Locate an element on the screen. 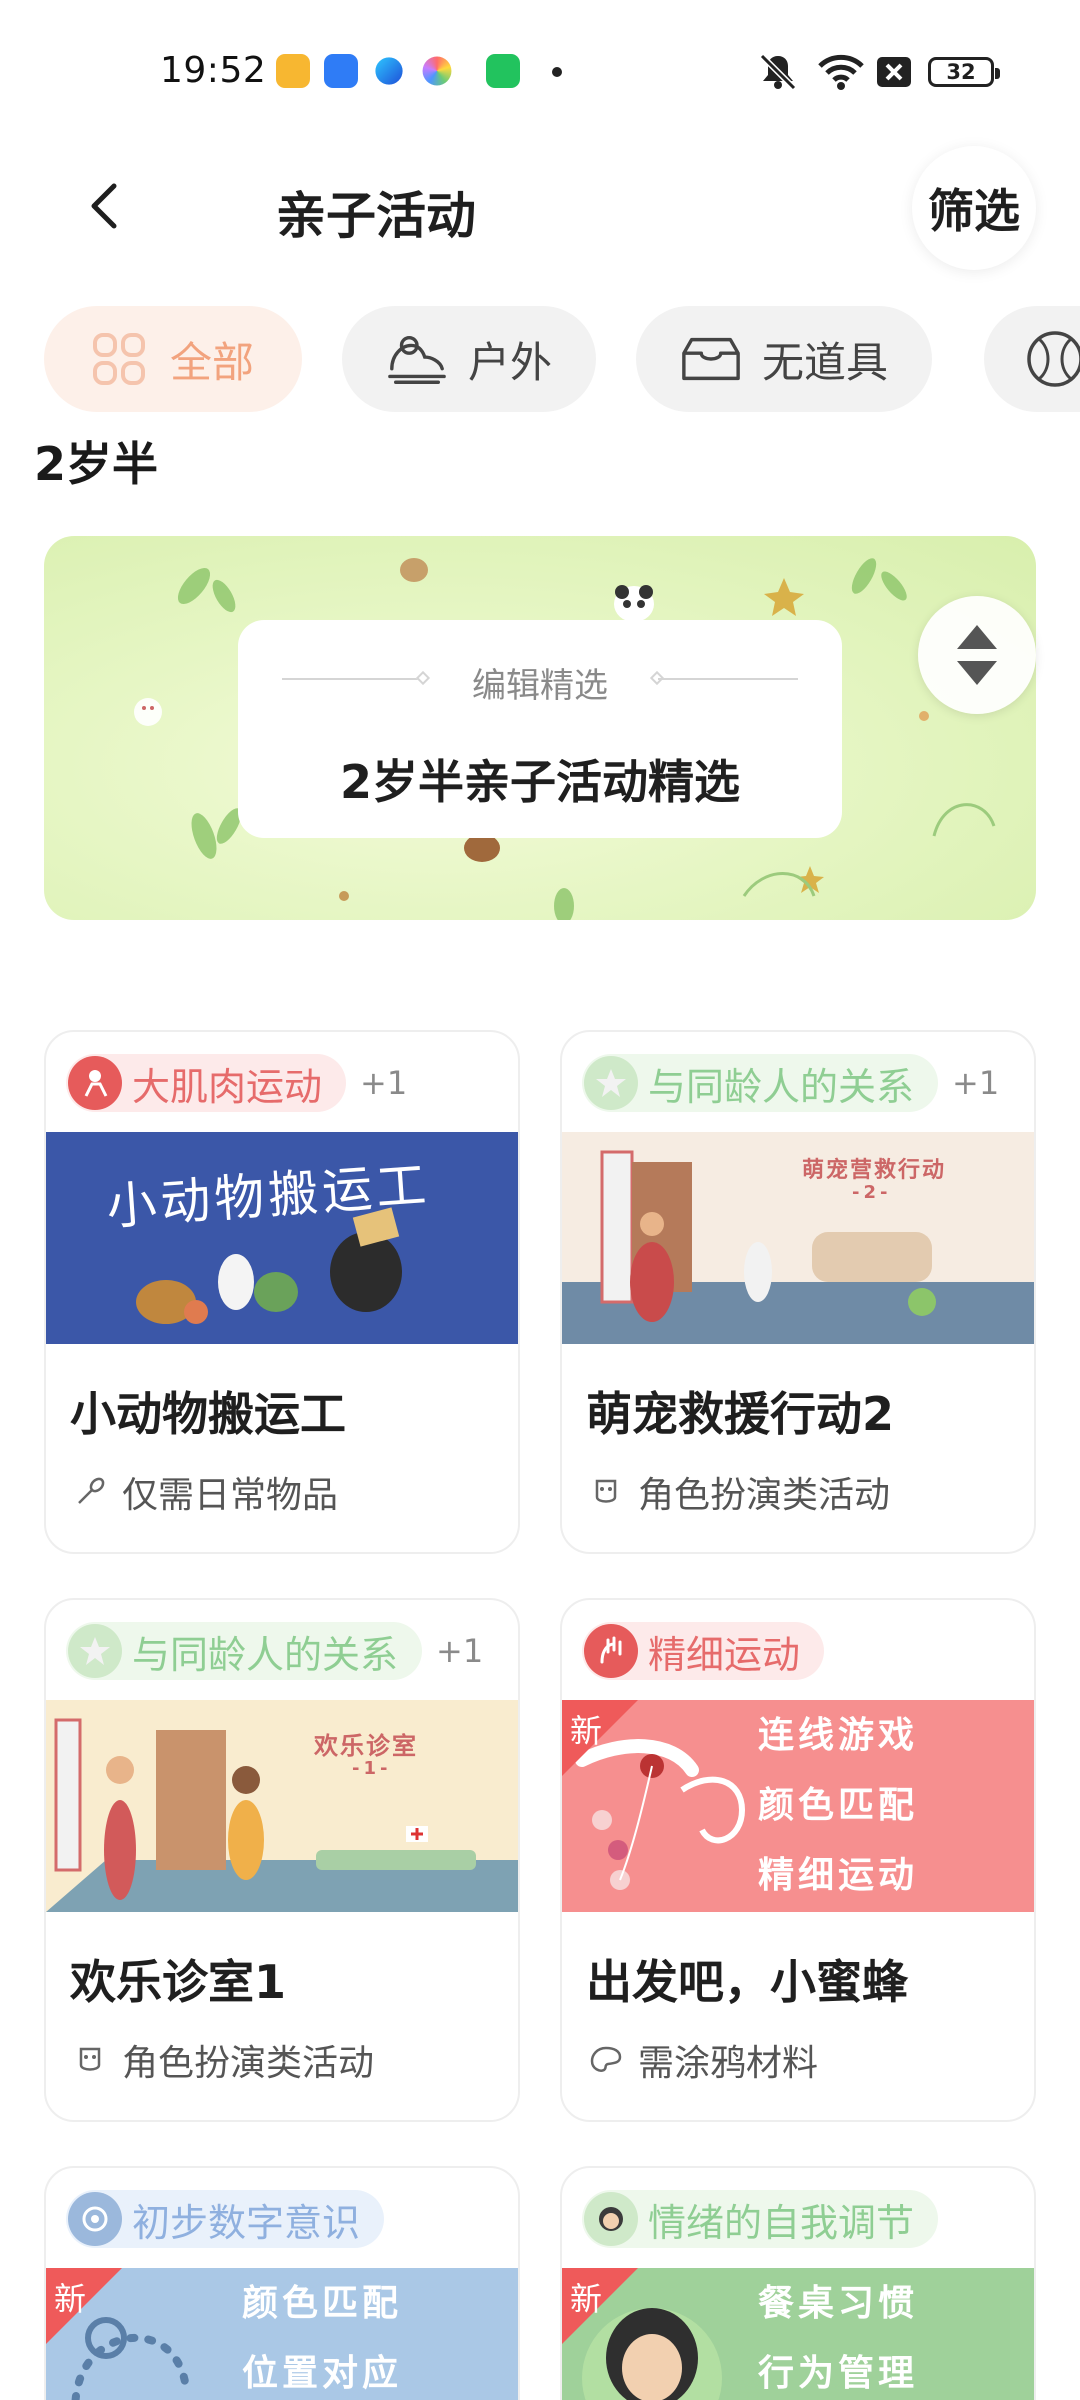  skill-tag: 初步数字意识 is located at coordinates (225, 2219).